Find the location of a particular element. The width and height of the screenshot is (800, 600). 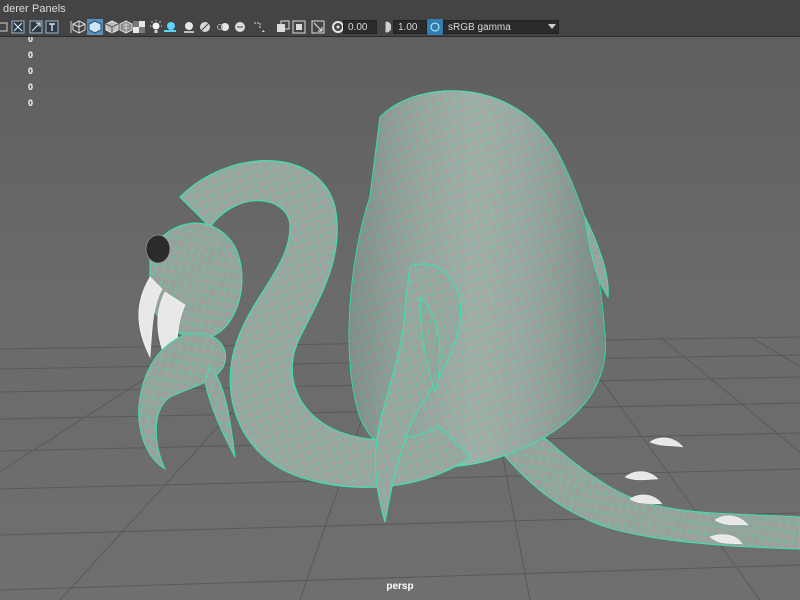

mesh-eye is located at coordinates (158, 249).